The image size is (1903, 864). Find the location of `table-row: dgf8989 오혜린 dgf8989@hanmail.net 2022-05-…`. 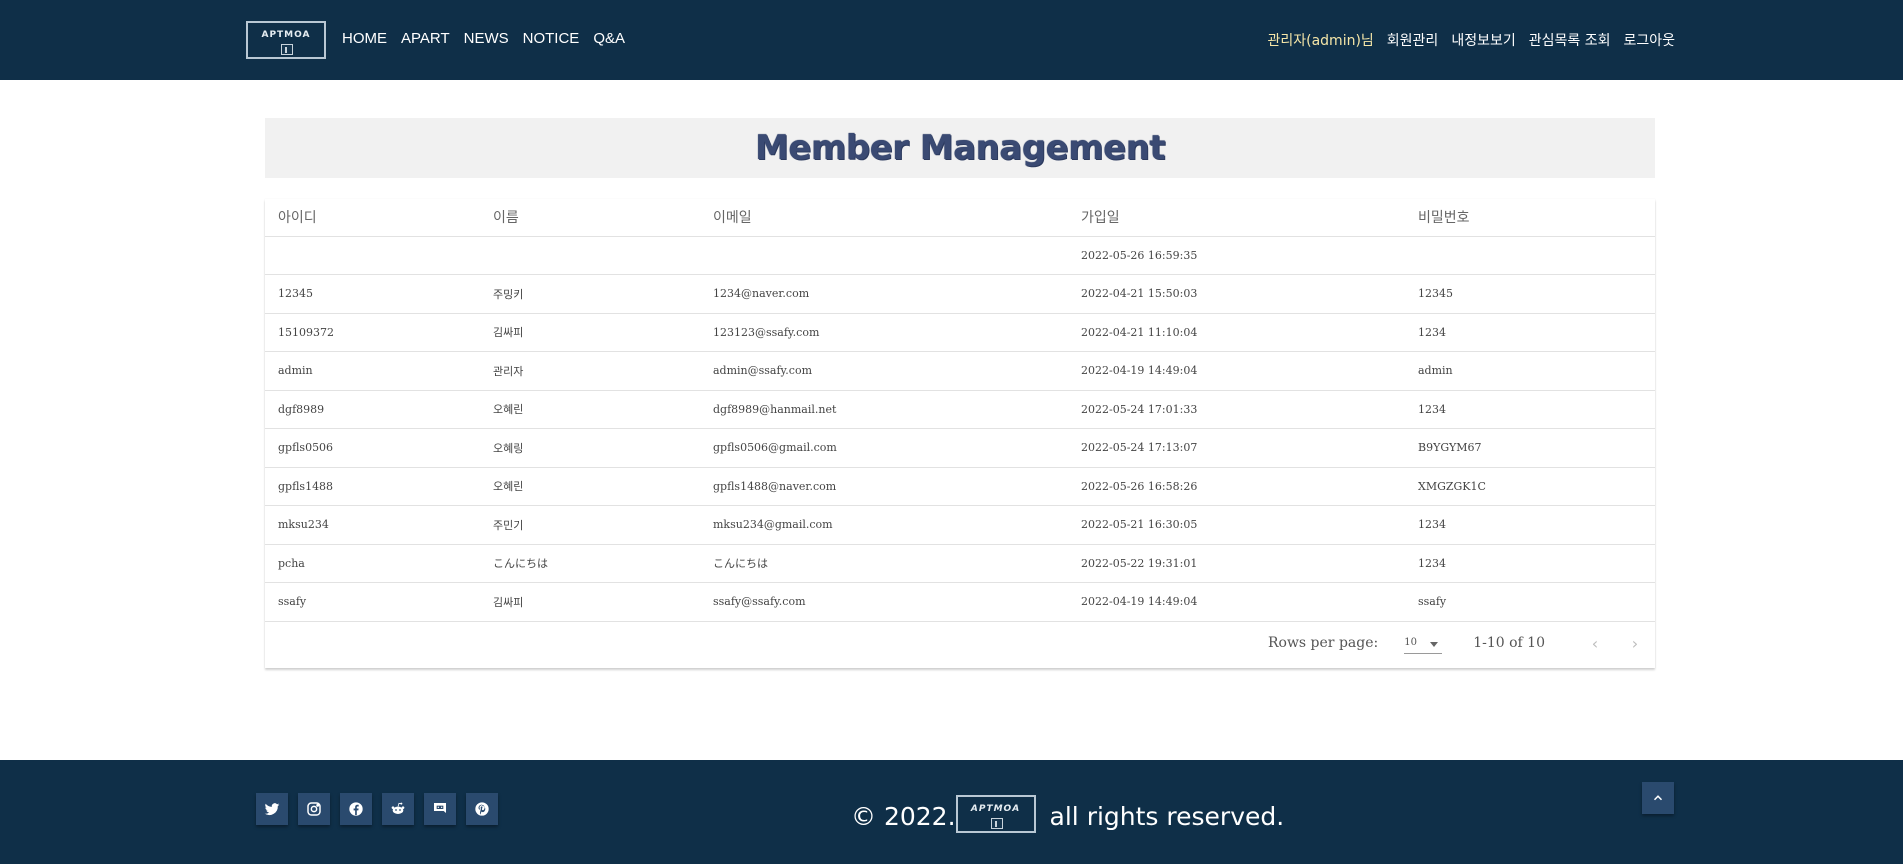

table-row: dgf8989 오혜린 dgf8989@hanmail.net 2022-05-… is located at coordinates (960, 409).